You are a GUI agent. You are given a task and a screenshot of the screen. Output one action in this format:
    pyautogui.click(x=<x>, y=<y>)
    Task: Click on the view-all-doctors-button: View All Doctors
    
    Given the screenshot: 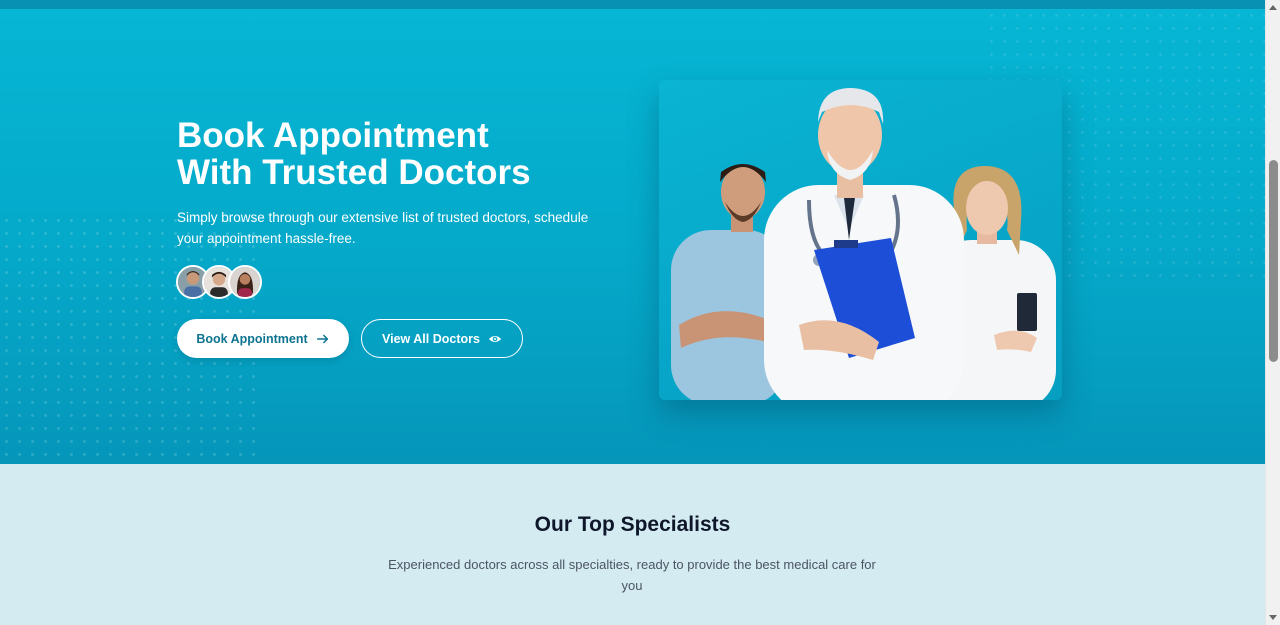 What is the action you would take?
    pyautogui.click(x=442, y=338)
    